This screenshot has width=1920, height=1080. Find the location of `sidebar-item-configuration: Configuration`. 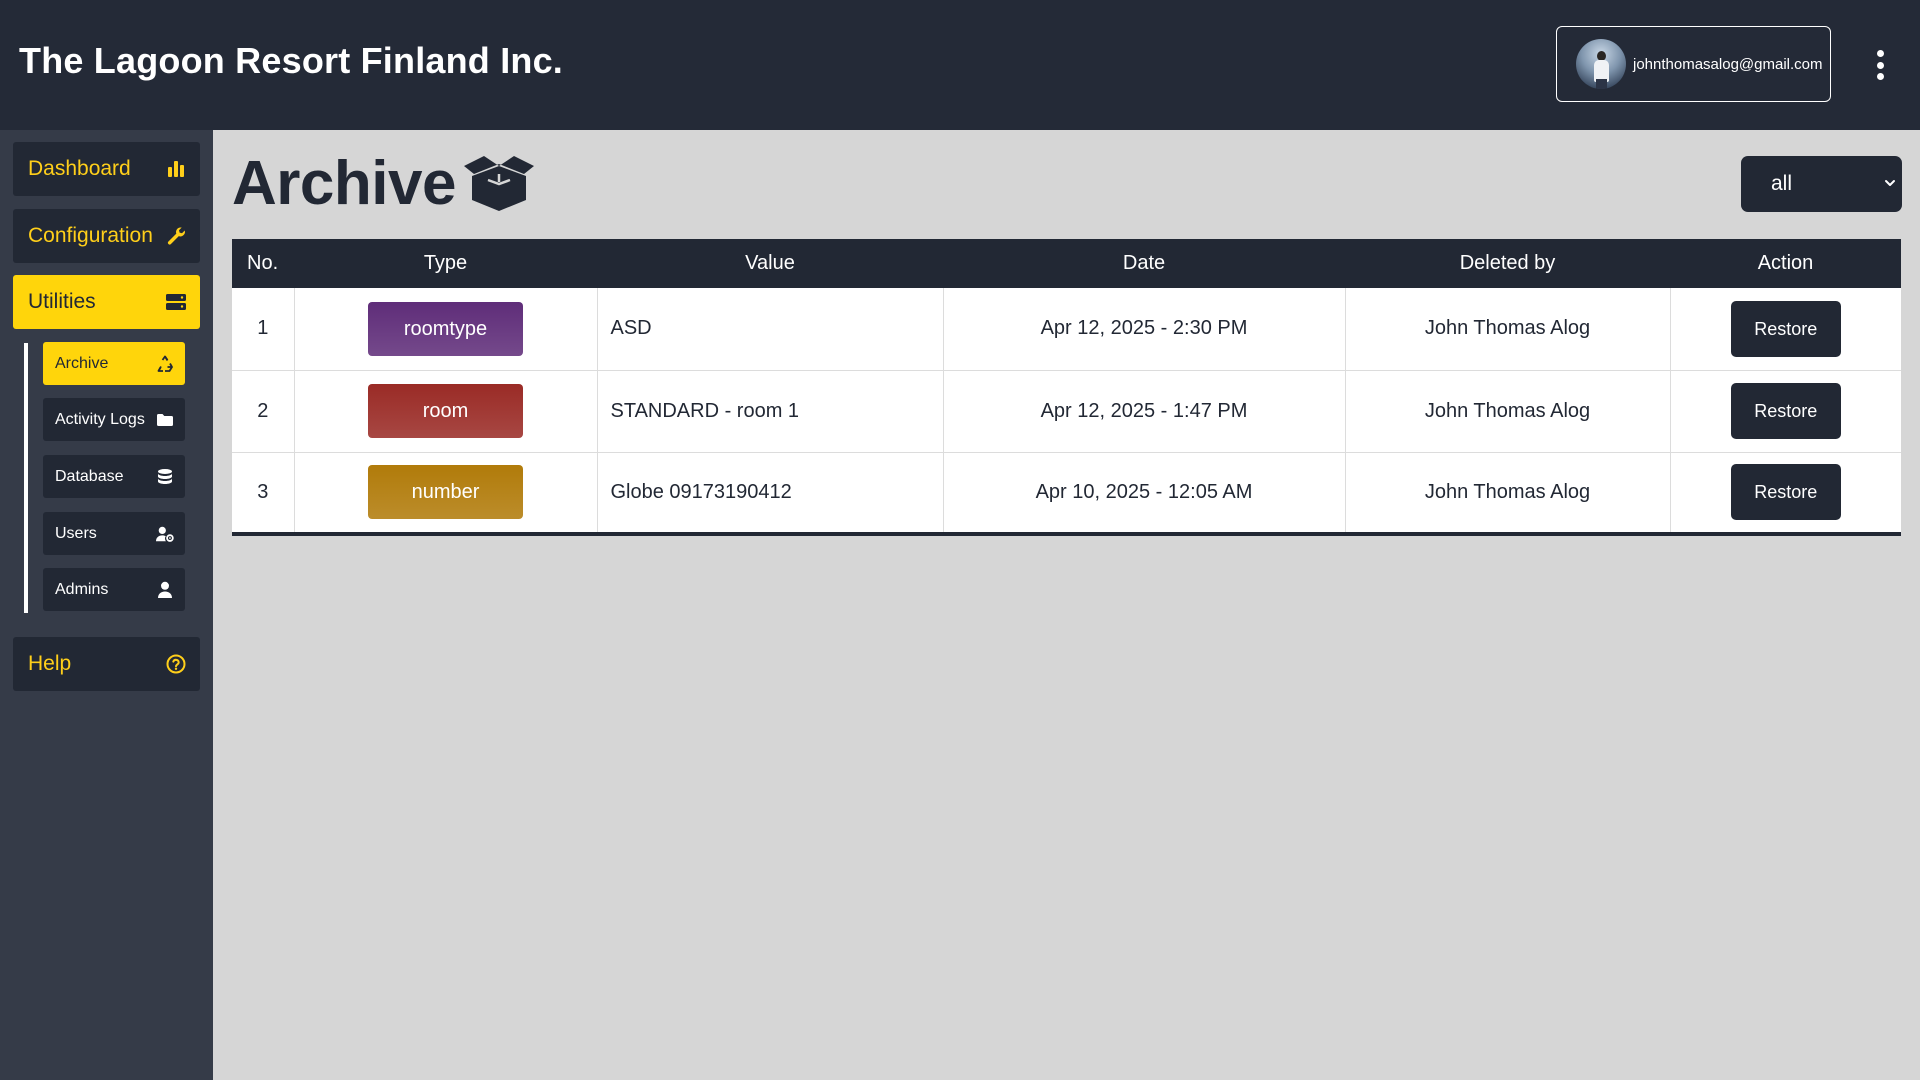

sidebar-item-configuration: Configuration is located at coordinates (106, 236).